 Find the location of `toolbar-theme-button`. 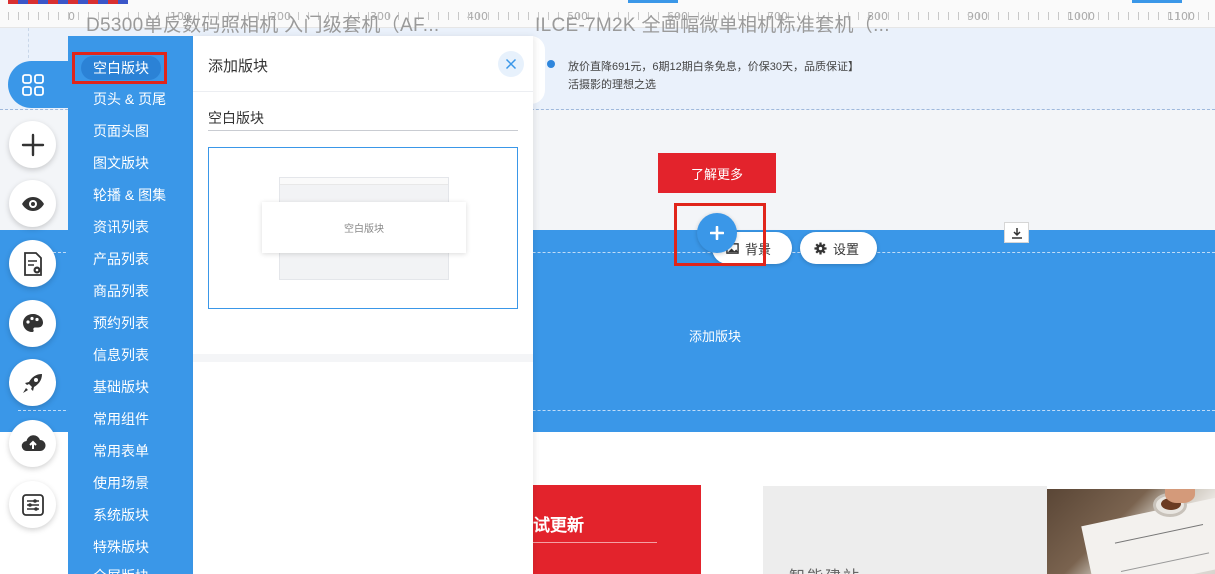

toolbar-theme-button is located at coordinates (32, 323).